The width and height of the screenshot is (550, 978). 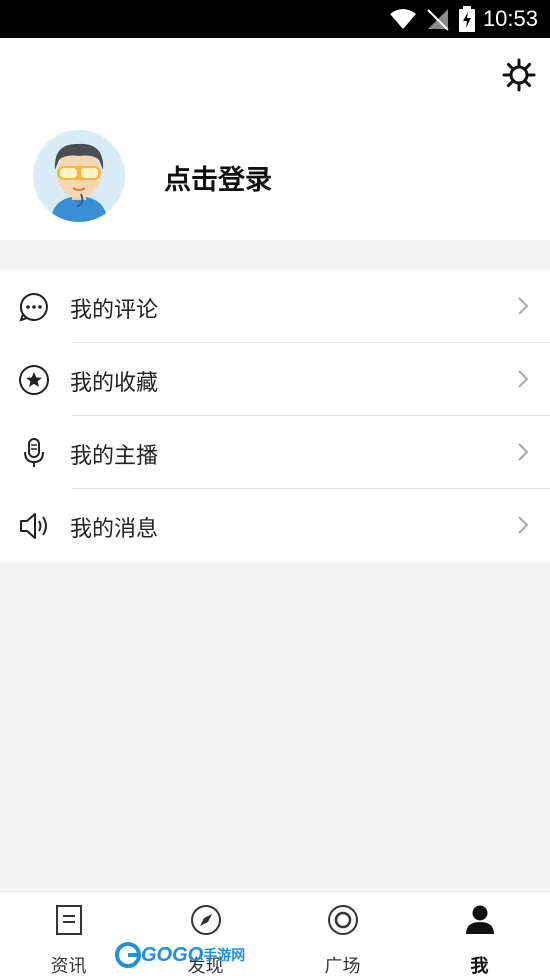 What do you see at coordinates (275, 306) in the screenshot?
I see `menu-item-comments: 我的评论` at bounding box center [275, 306].